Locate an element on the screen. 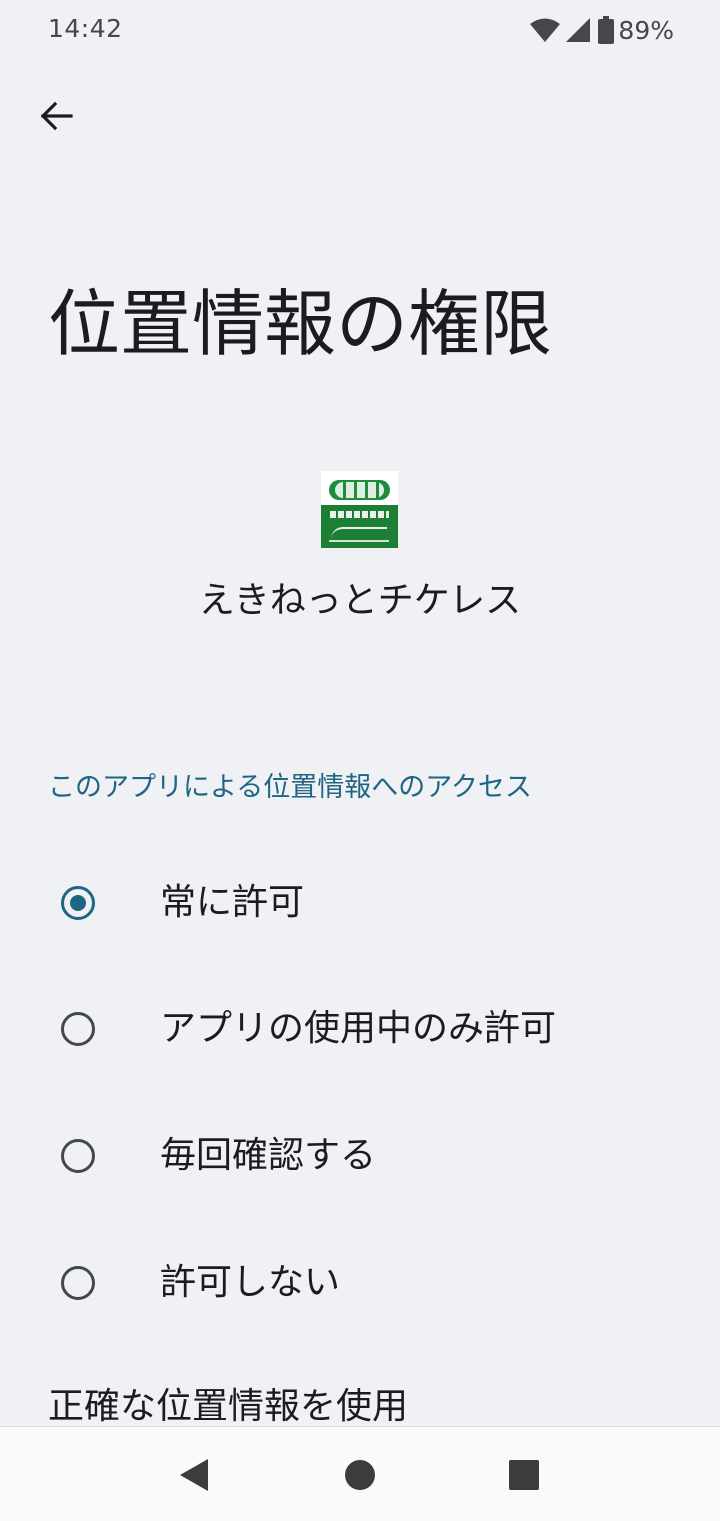 This screenshot has width=720, height=1521. signal-icon is located at coordinates (578, 30).